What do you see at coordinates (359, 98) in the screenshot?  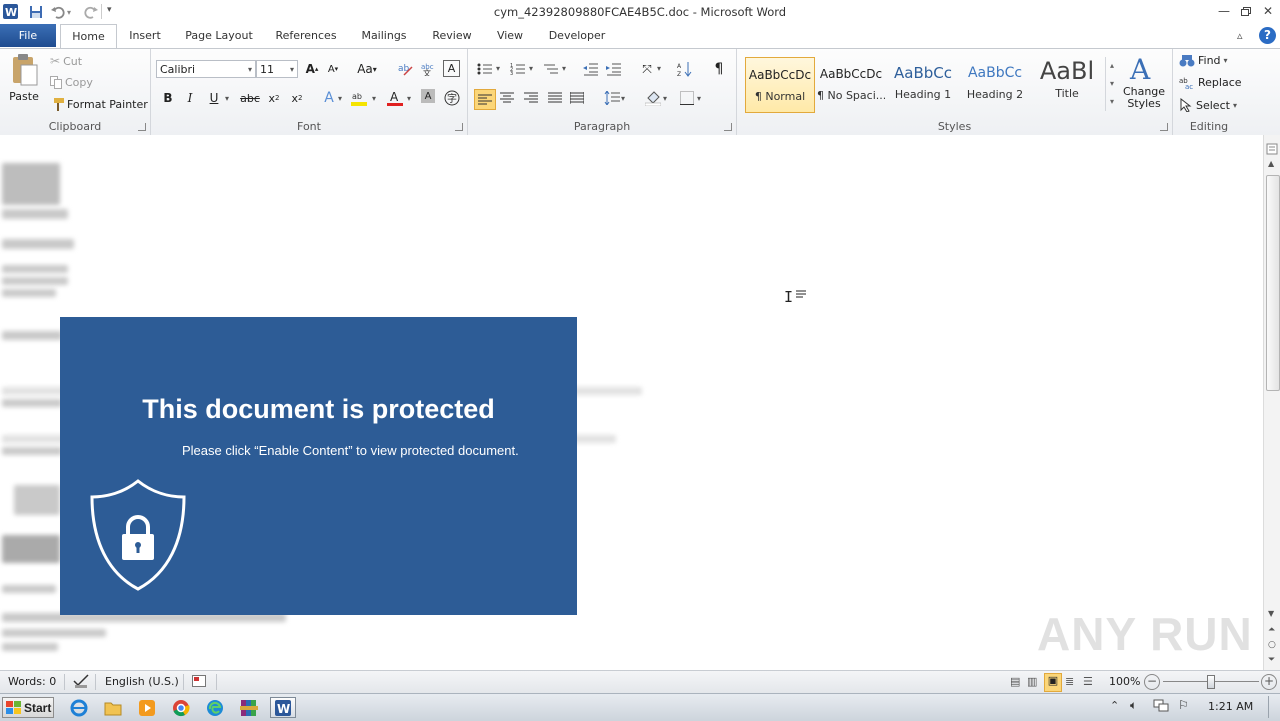 I see `highlight-icon: ab` at bounding box center [359, 98].